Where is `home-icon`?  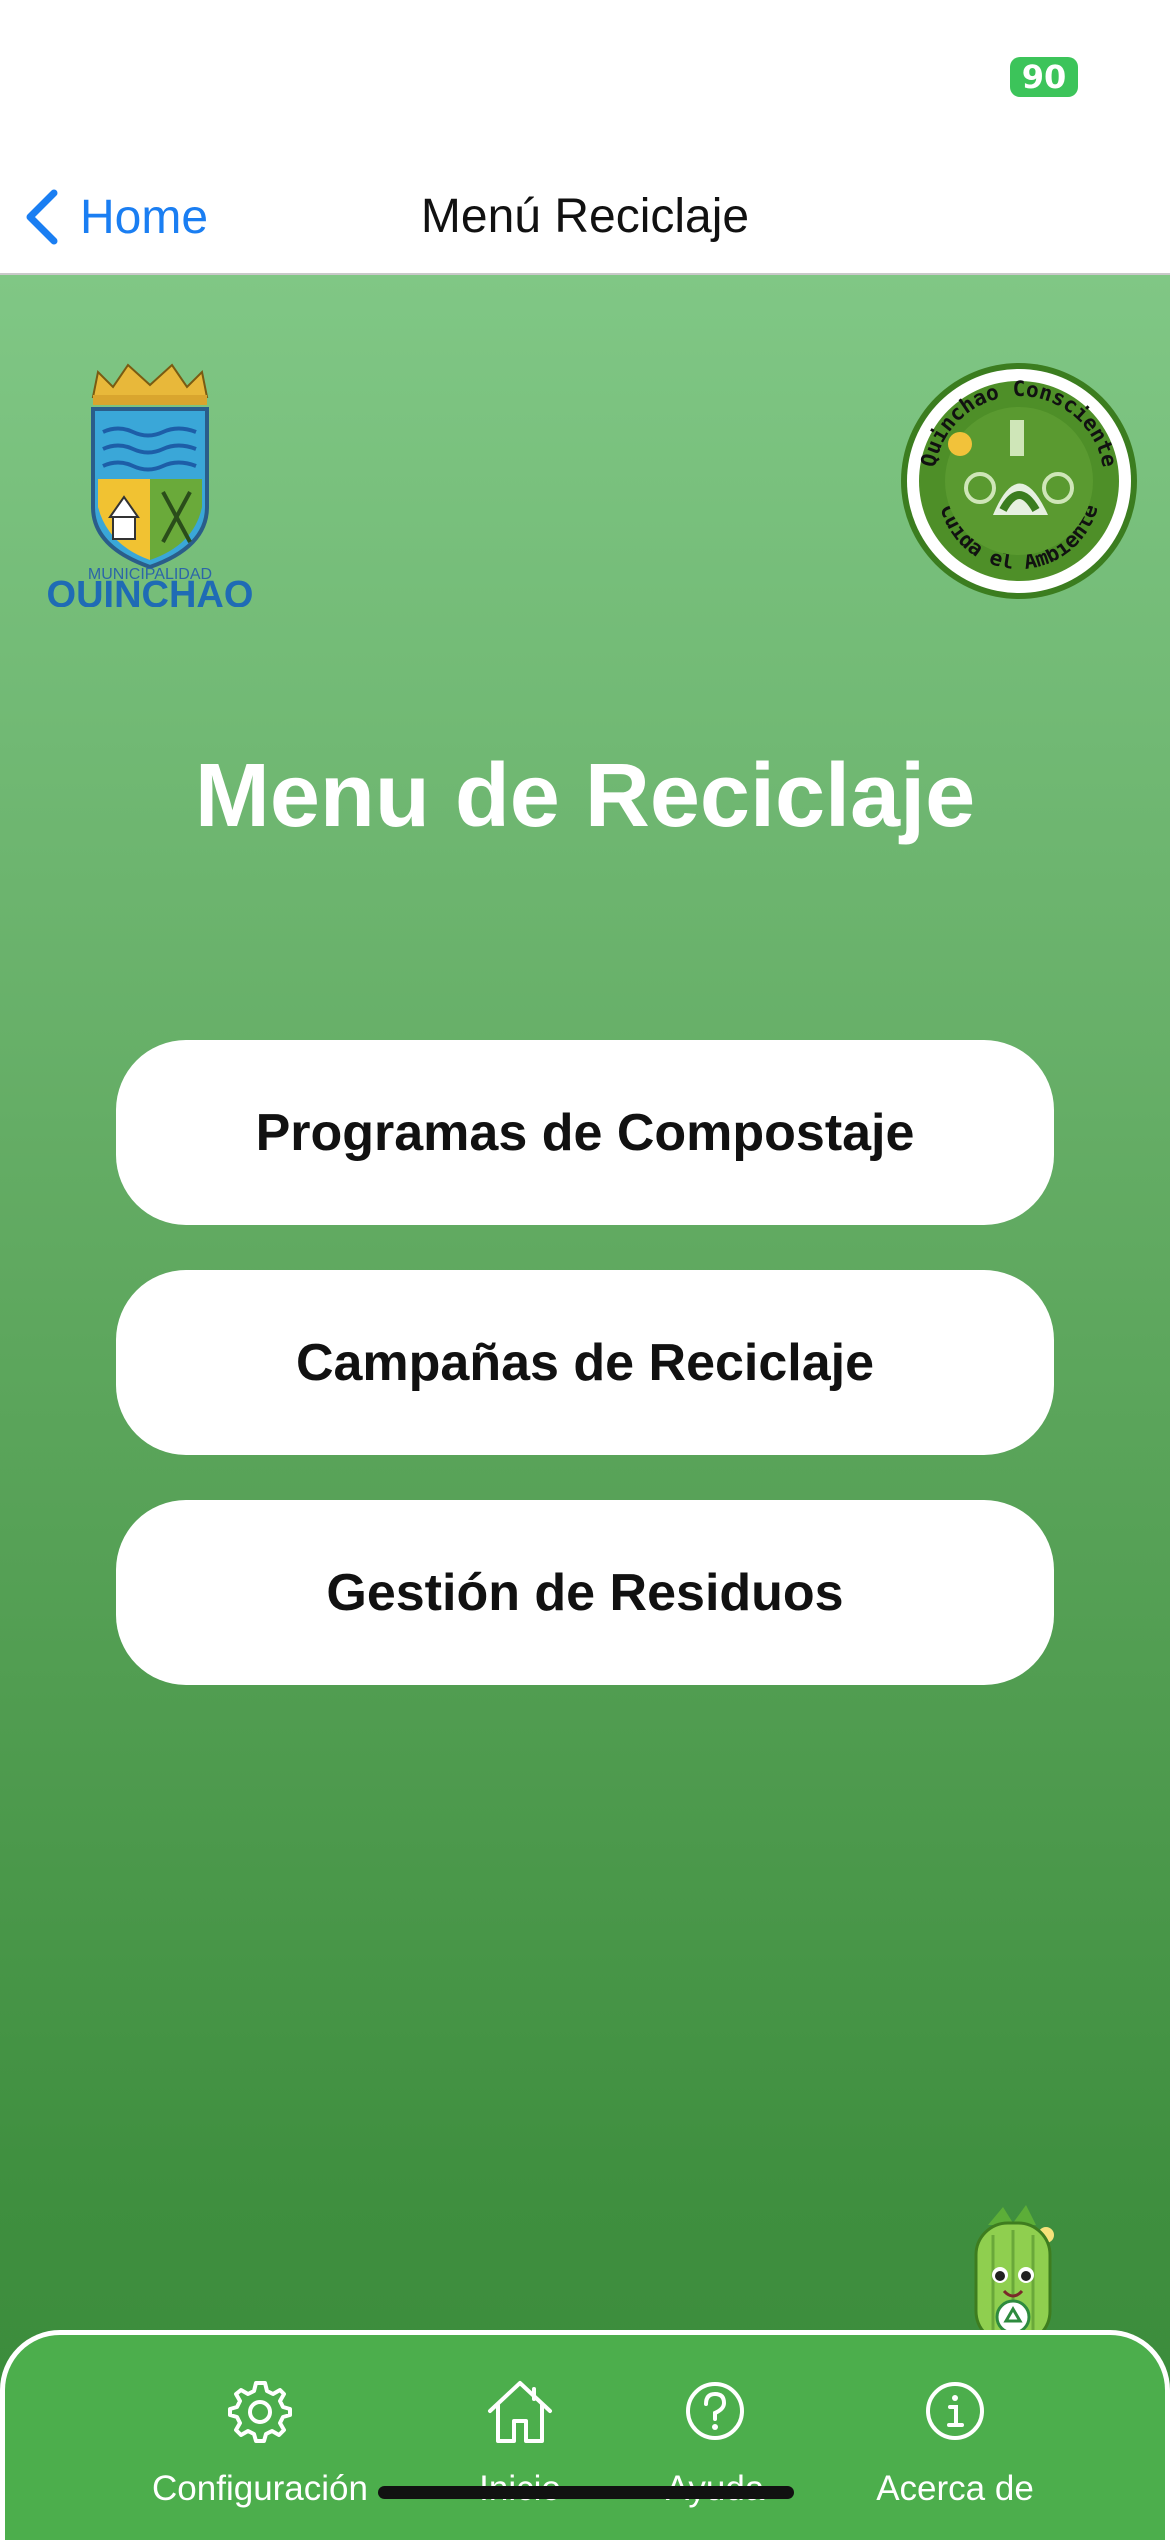
home-icon is located at coordinates (520, 2412).